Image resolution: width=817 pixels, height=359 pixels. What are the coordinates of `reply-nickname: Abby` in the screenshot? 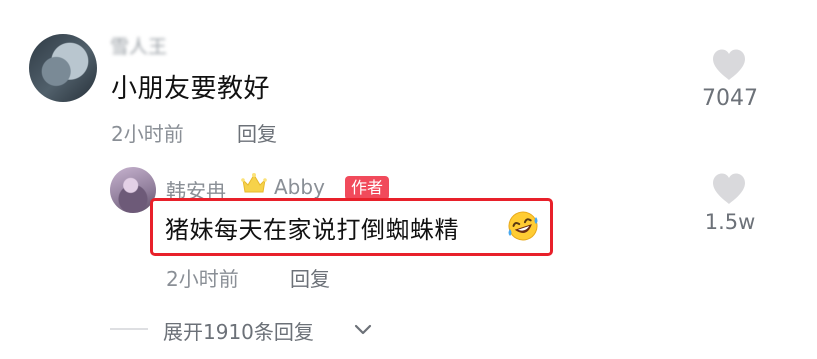 It's located at (299, 187).